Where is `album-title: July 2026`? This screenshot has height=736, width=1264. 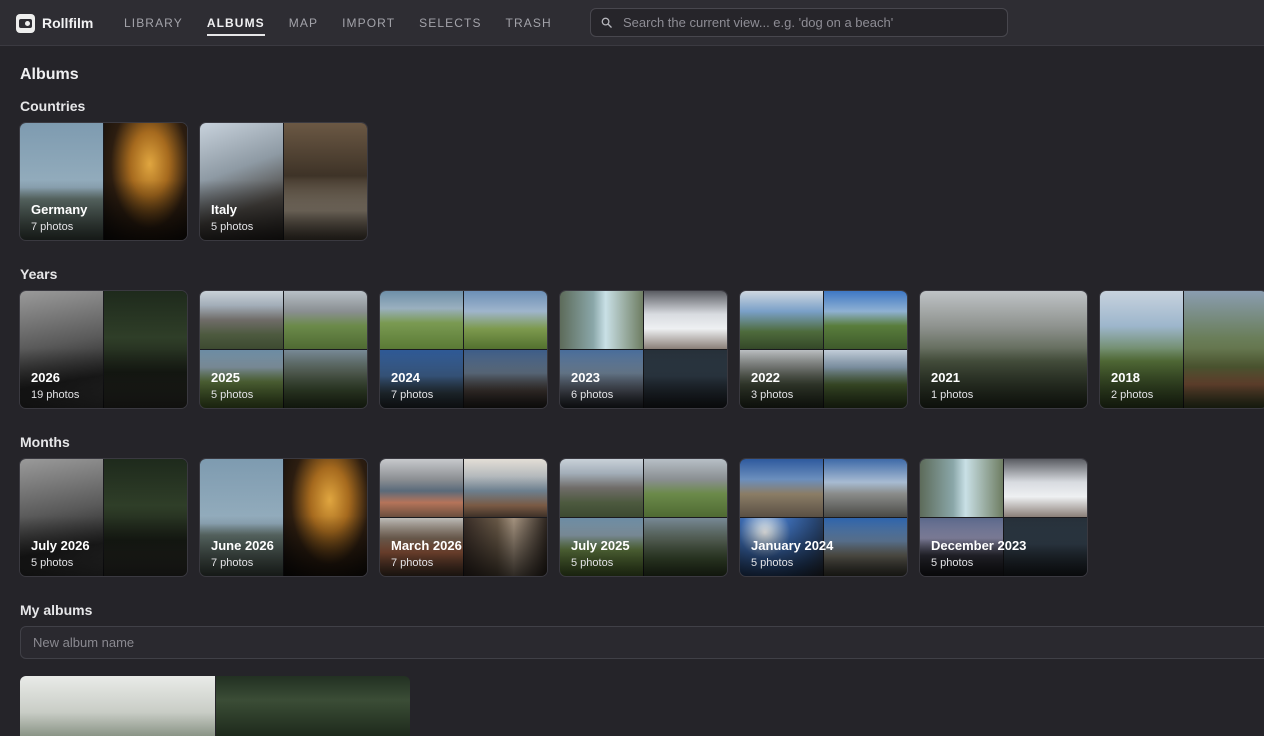 album-title: July 2026 is located at coordinates (60, 545).